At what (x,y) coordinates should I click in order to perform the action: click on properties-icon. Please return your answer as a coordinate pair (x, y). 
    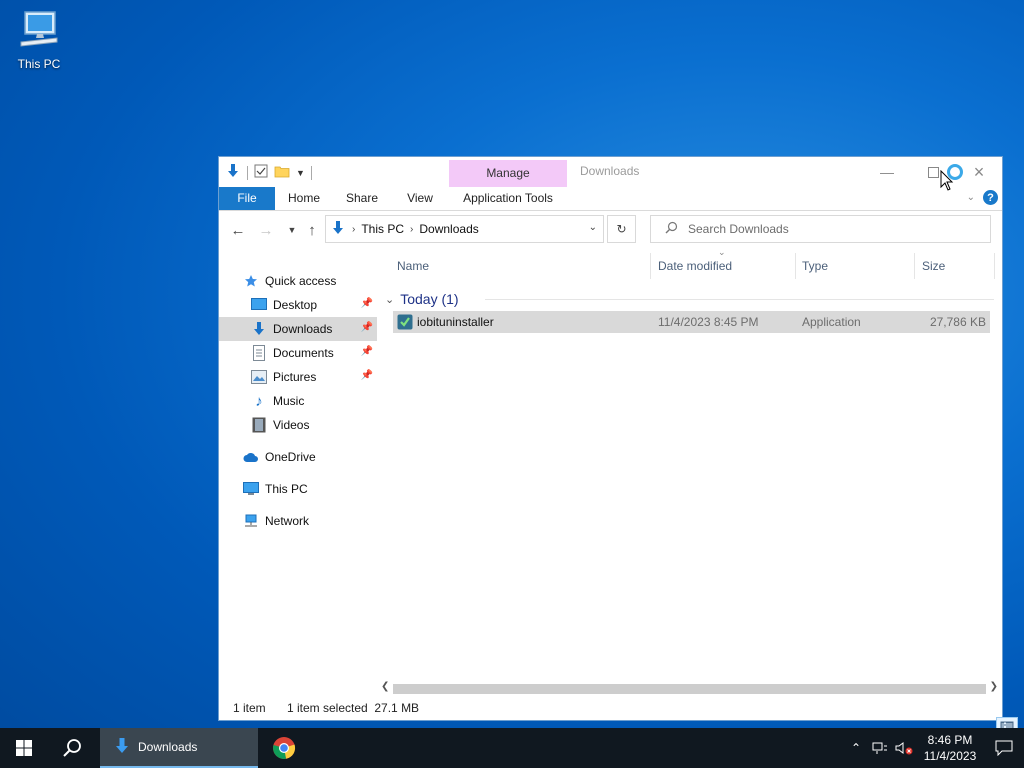
    Looking at the image, I should click on (261, 172).